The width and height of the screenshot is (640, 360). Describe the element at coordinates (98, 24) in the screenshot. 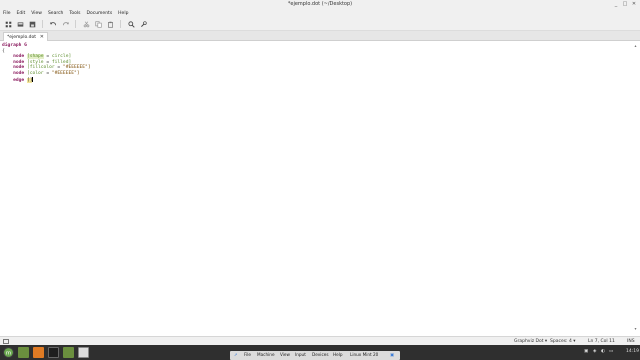

I see `copy-icon` at that location.